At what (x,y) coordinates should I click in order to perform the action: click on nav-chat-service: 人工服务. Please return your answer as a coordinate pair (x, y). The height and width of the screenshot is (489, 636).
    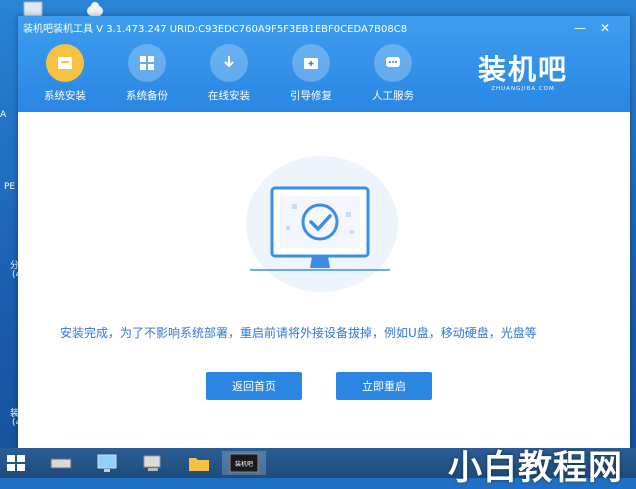
    Looking at the image, I should click on (393, 73).